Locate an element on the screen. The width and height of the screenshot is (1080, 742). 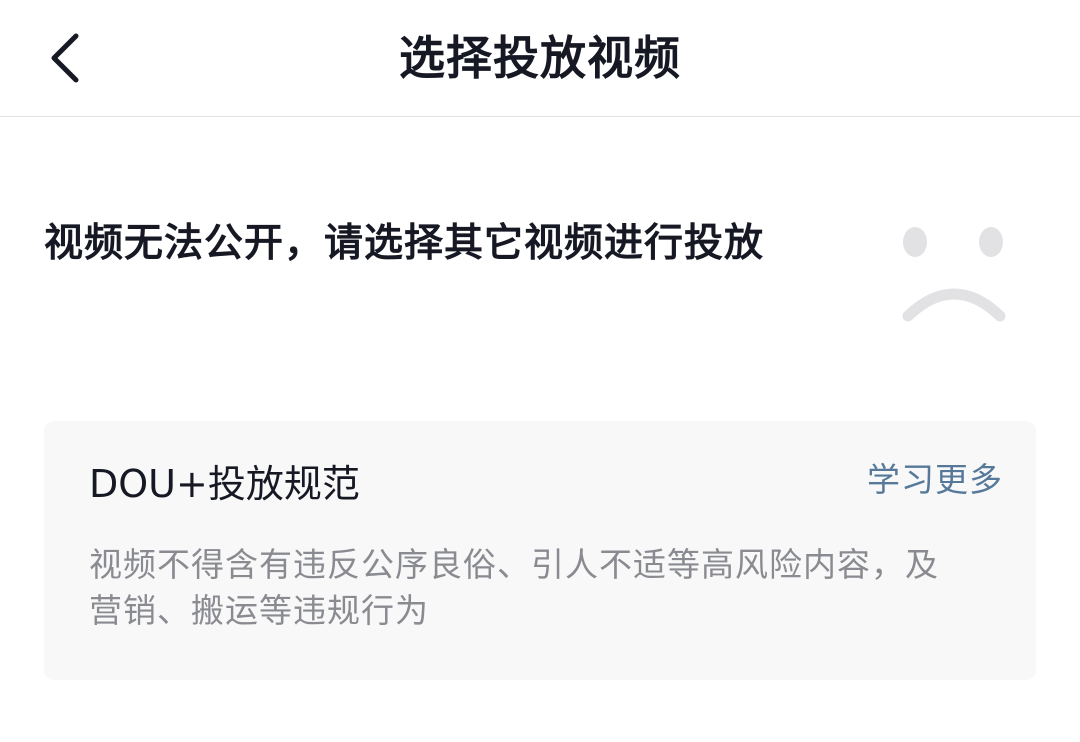
chevron-left-icon is located at coordinates (65, 58).